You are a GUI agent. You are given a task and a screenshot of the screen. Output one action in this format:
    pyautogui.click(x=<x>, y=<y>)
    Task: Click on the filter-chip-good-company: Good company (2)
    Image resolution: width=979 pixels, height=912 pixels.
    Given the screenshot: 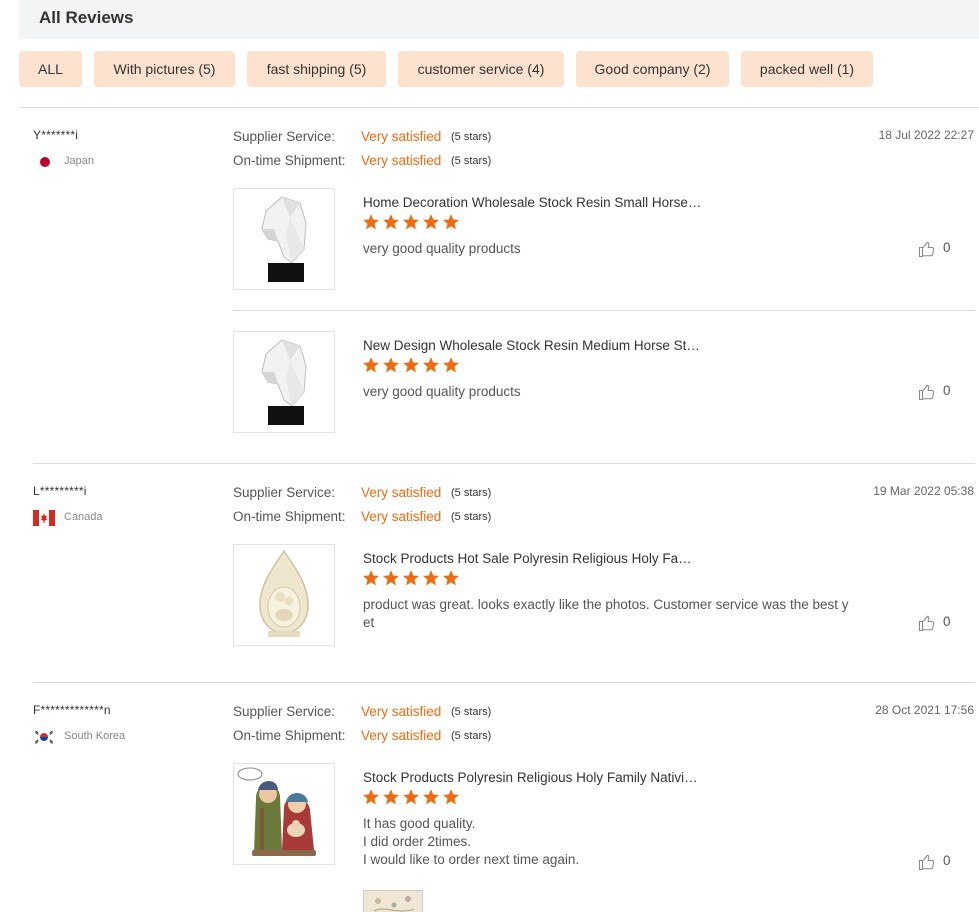 What is the action you would take?
    pyautogui.click(x=652, y=69)
    